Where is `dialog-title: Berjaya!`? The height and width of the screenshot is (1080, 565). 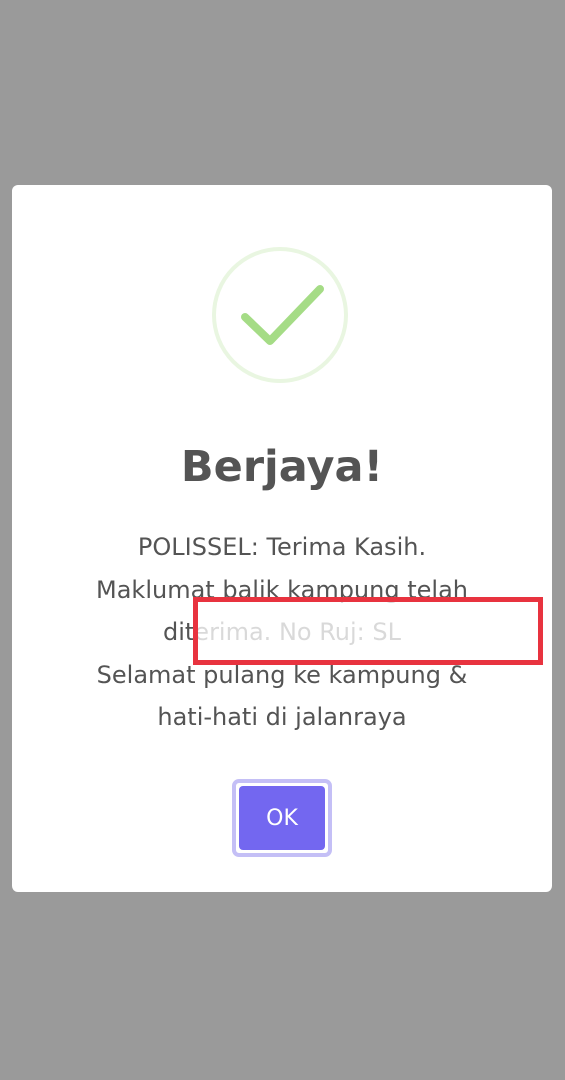 dialog-title: Berjaya! is located at coordinates (282, 467).